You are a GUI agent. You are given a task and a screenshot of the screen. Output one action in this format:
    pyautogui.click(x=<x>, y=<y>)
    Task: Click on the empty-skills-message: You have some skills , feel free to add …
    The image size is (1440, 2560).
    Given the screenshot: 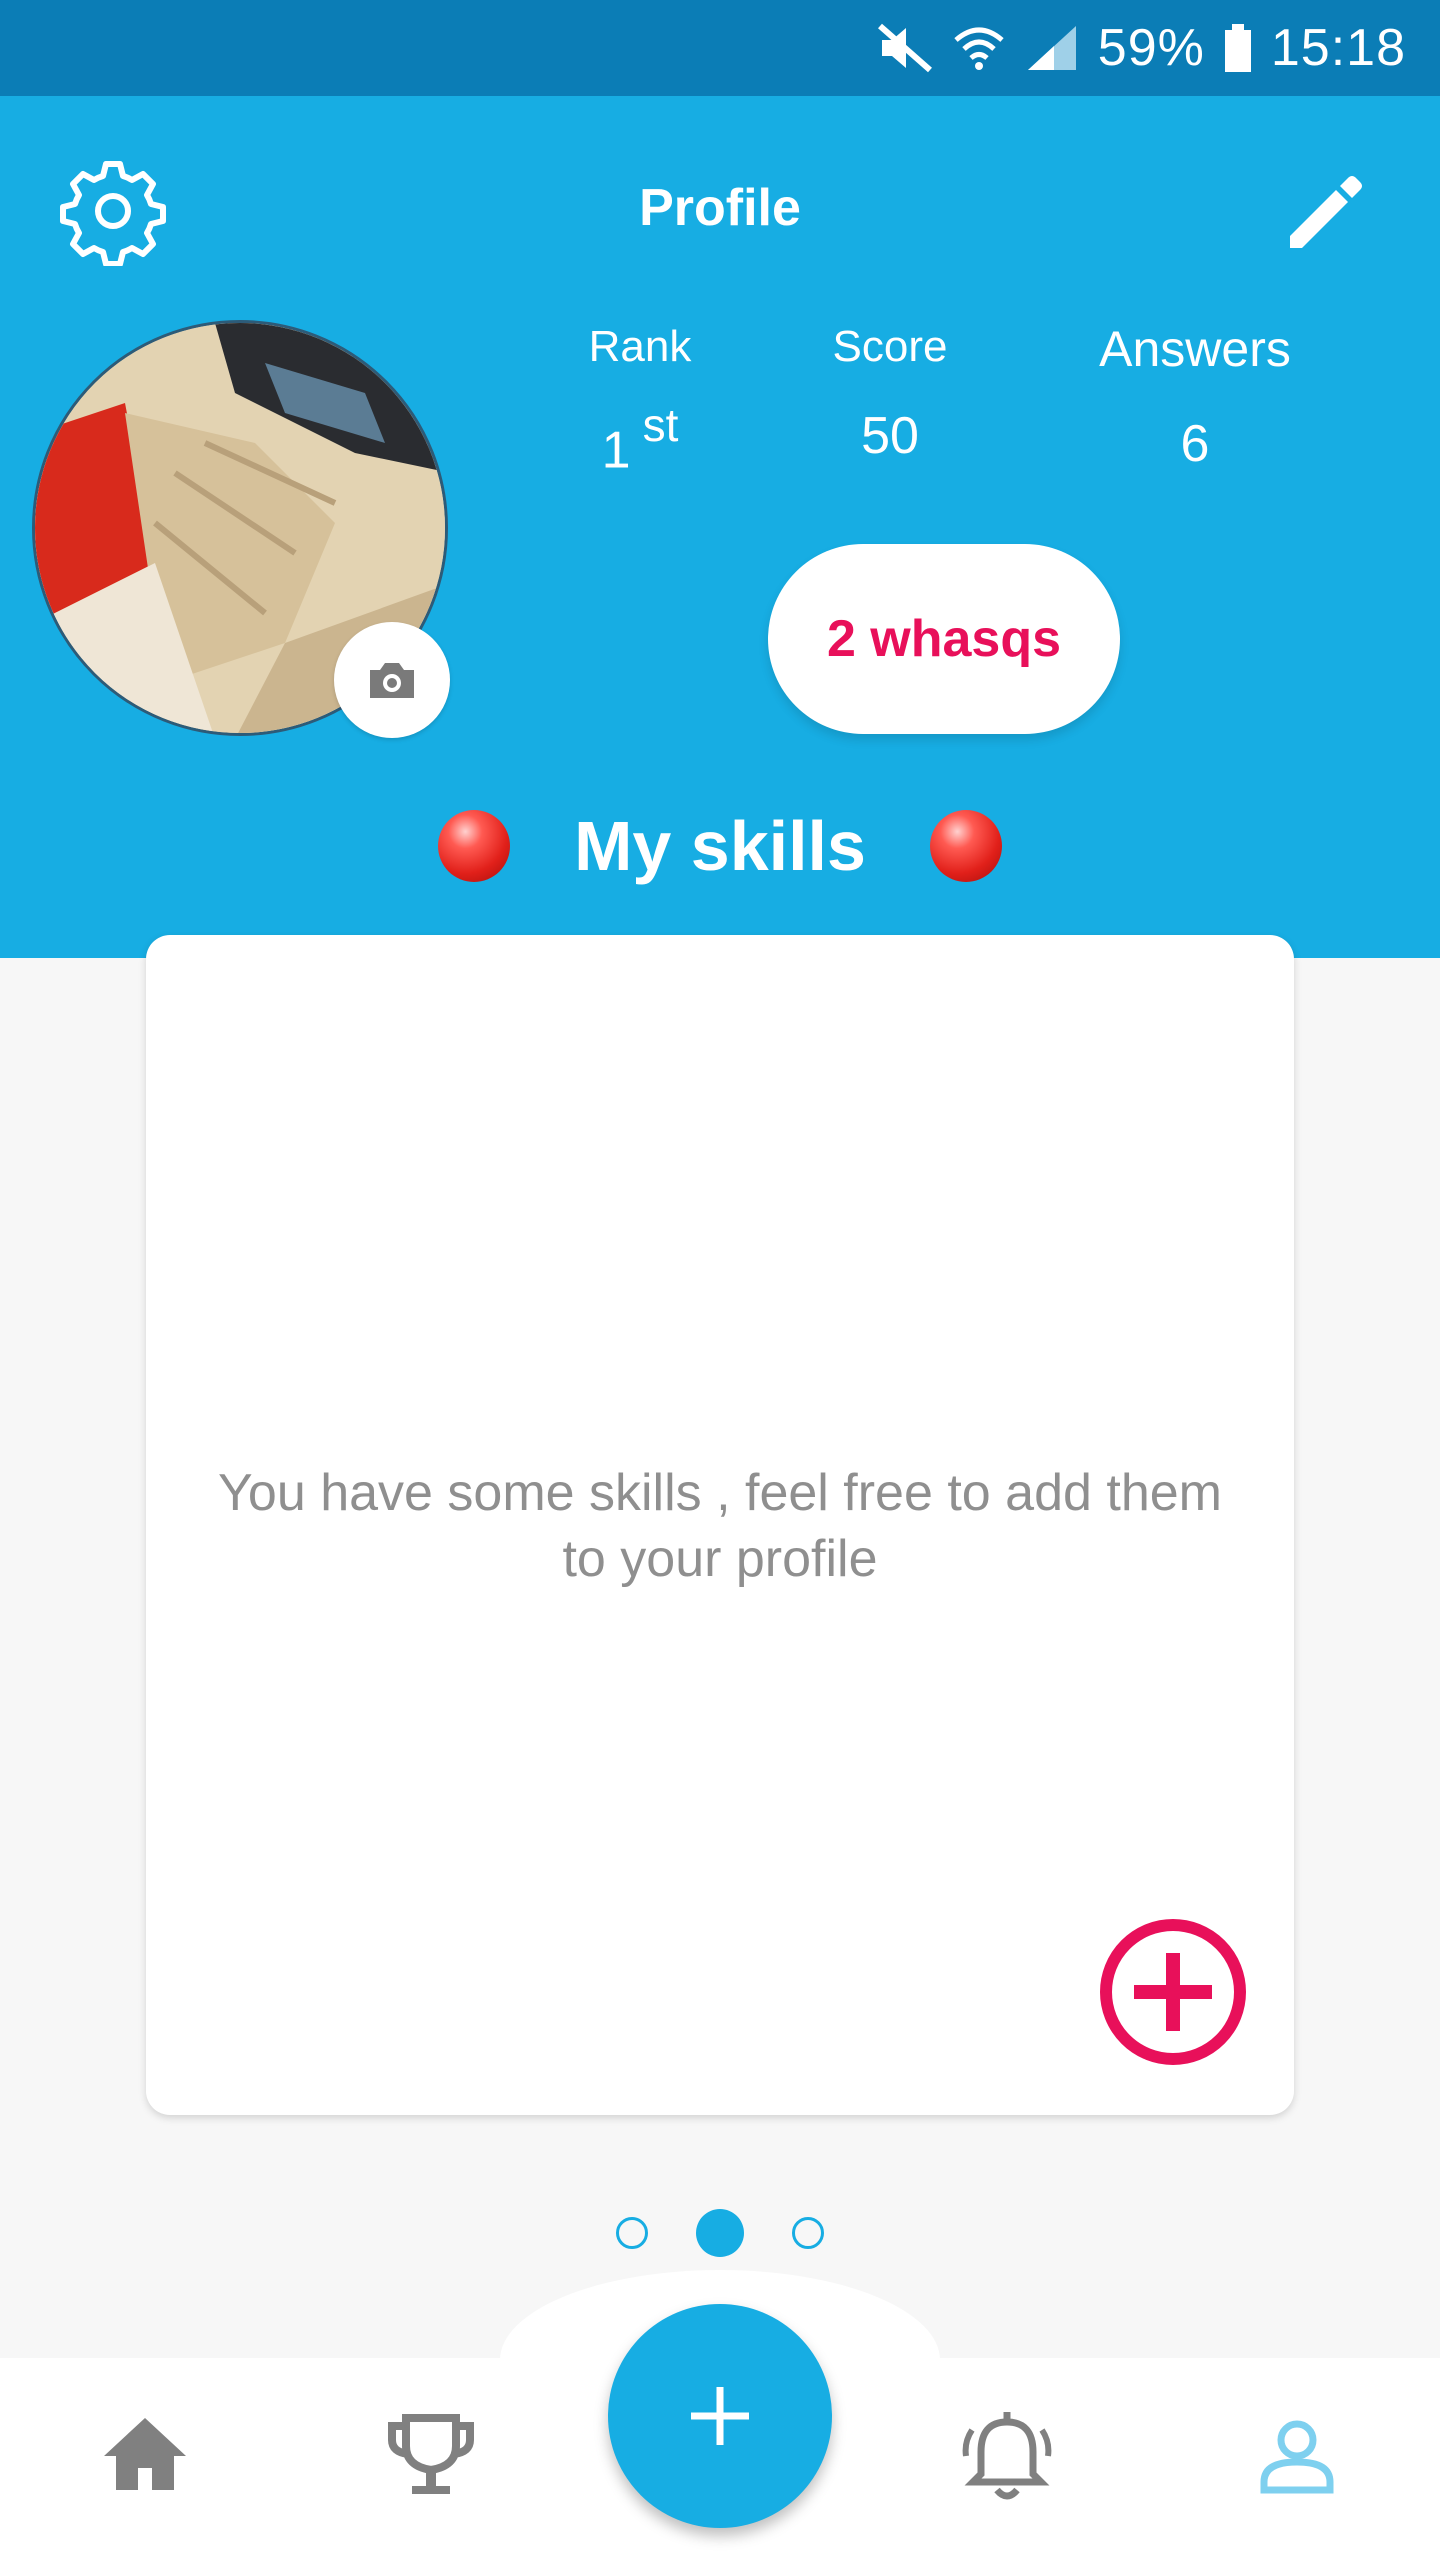 What is the action you would take?
    pyautogui.click(x=720, y=1526)
    